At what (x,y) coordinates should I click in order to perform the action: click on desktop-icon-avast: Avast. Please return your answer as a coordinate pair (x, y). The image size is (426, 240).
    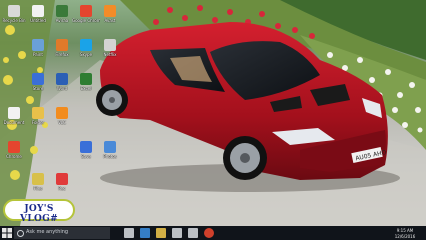
    Looking at the image, I should click on (110, 17).